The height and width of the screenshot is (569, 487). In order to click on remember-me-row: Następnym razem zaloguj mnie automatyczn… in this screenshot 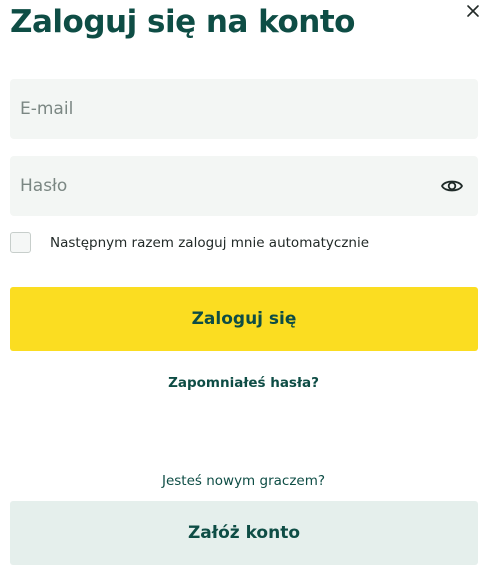, I will do `click(189, 242)`.